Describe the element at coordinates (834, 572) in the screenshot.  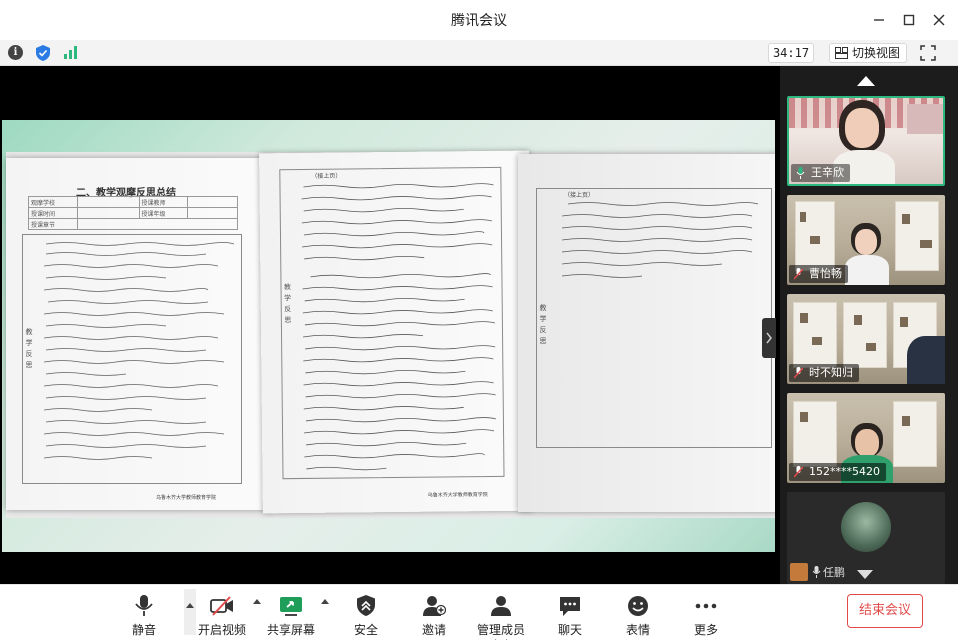
I see `participant-name: 任鹏` at that location.